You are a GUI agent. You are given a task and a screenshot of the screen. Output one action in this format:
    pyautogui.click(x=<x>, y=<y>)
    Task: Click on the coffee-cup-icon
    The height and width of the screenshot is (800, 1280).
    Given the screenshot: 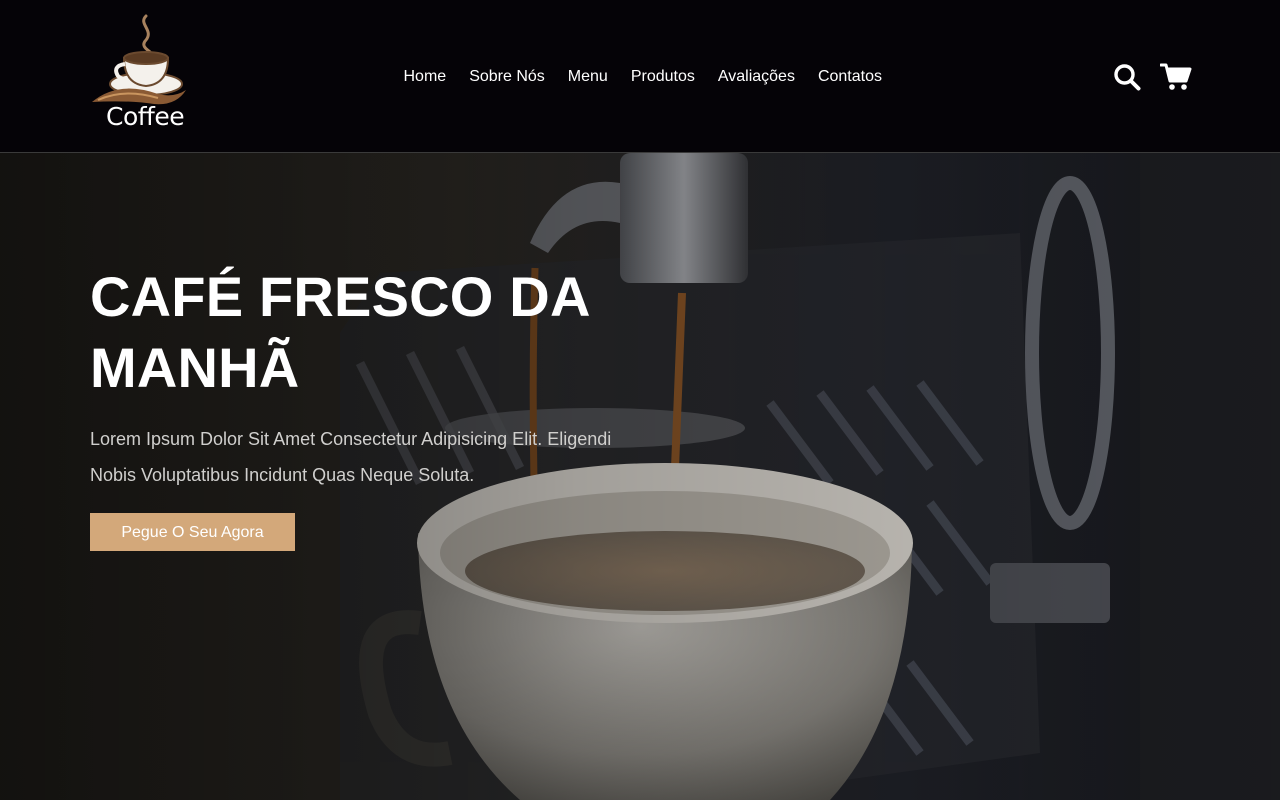 What is the action you would take?
    pyautogui.click(x=139, y=59)
    